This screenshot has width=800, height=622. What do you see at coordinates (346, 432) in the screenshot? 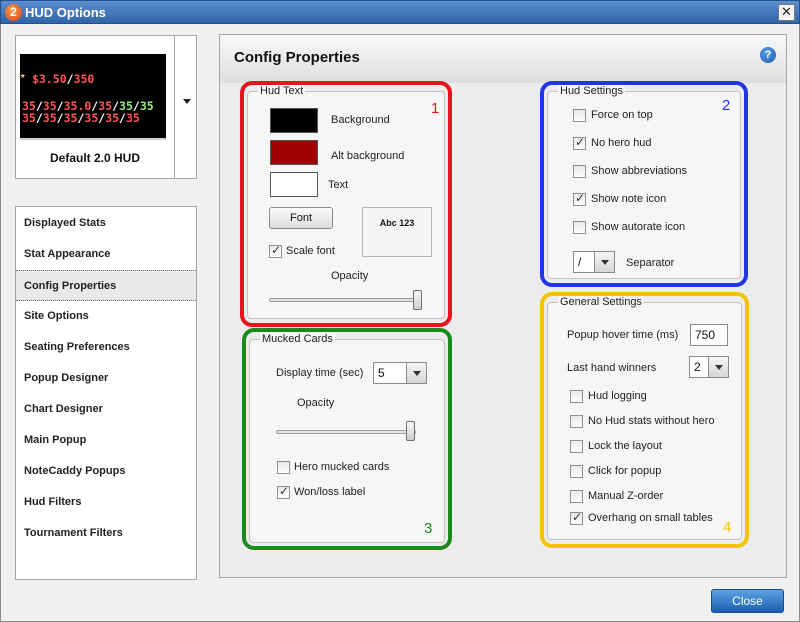
I see `mucked-opacity-slider-track` at bounding box center [346, 432].